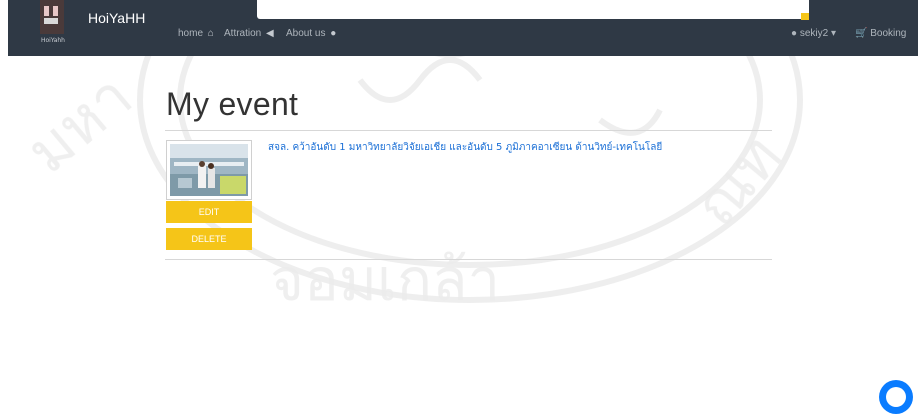 Image resolution: width=918 pixels, height=414 pixels. I want to click on nav-attraction: Attration ◀, so click(249, 33).